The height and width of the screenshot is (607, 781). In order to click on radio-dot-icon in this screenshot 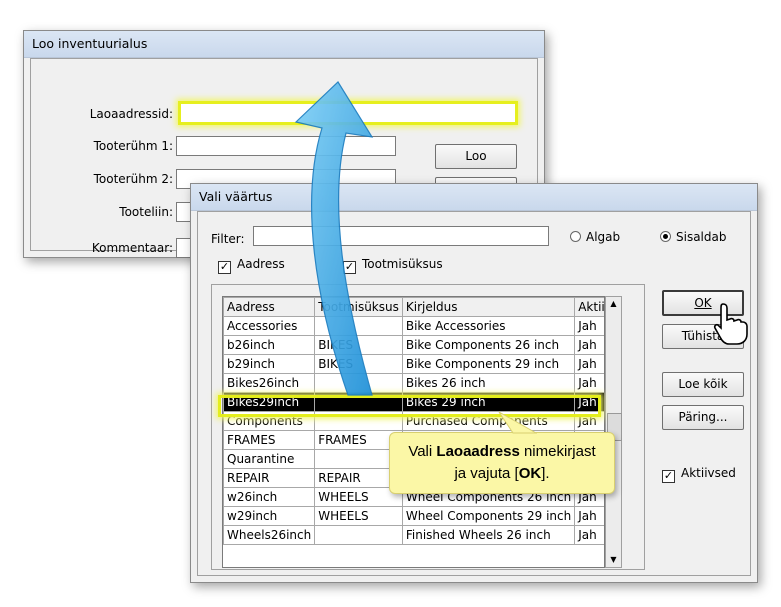, I will do `click(575, 236)`.